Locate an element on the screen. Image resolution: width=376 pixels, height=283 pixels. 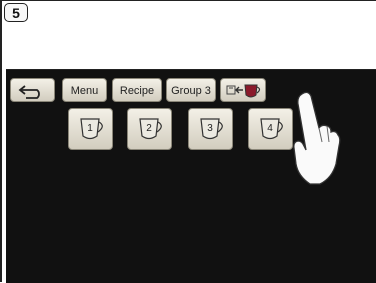
cup-number: 2 is located at coordinates (149, 128).